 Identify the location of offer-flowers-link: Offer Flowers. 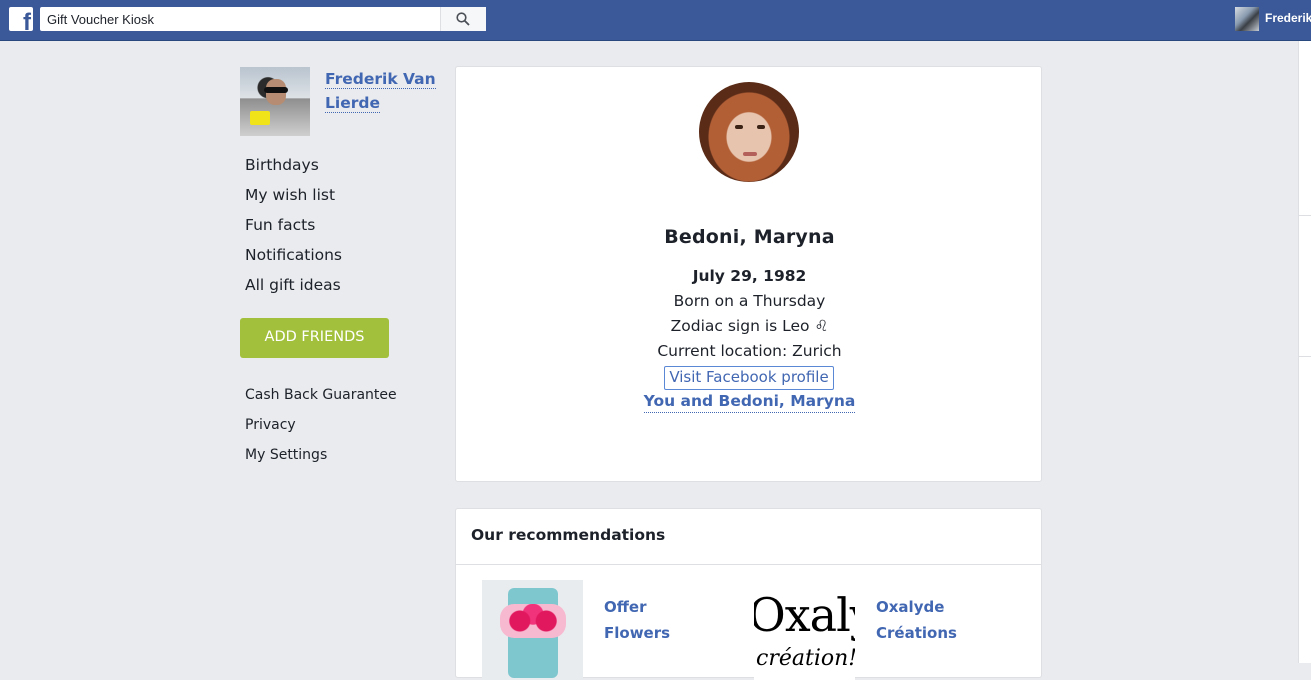
(649, 620).